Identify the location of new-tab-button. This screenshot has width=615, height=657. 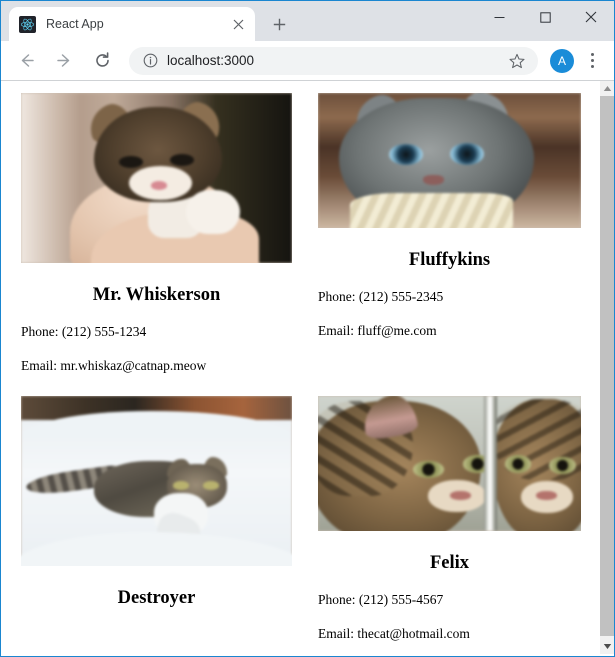
(279, 24).